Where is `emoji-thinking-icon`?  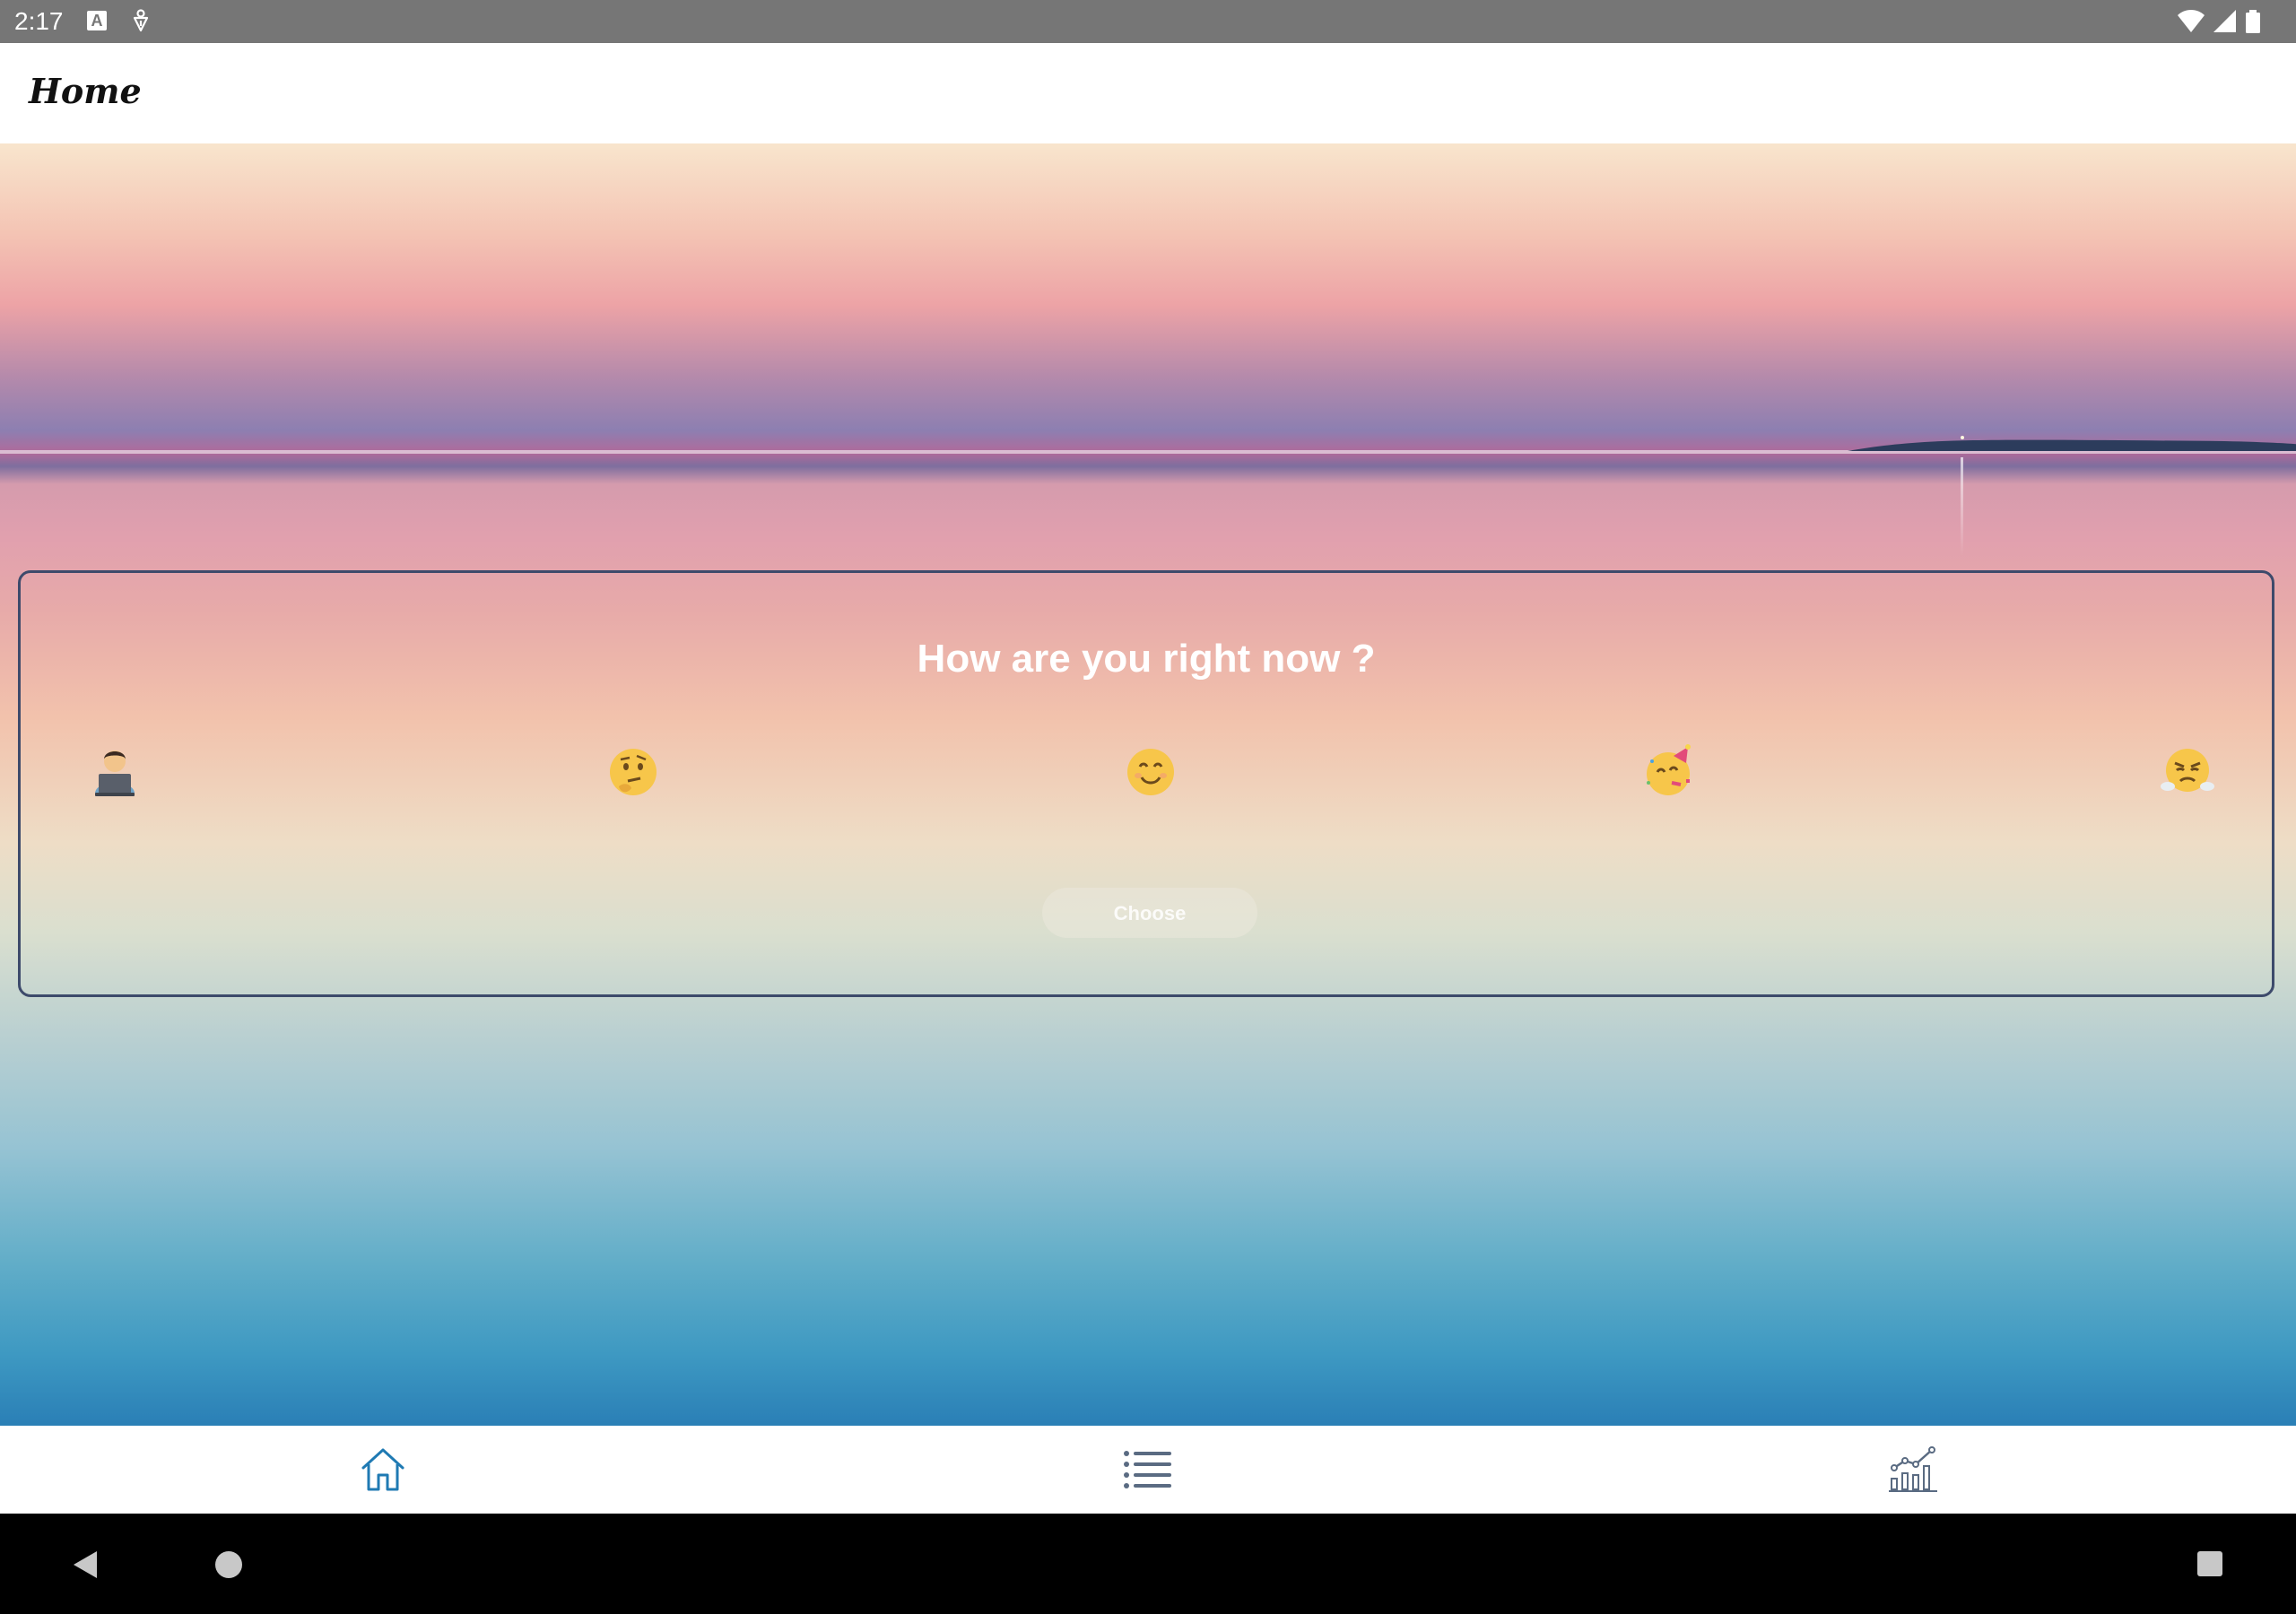
emoji-thinking-icon is located at coordinates (633, 772).